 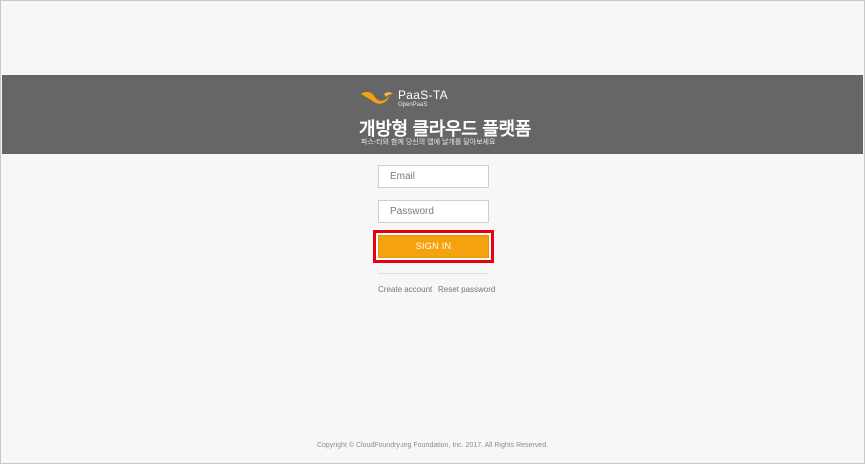 I want to click on logo-subtext: OpenPaaS, so click(x=413, y=105).